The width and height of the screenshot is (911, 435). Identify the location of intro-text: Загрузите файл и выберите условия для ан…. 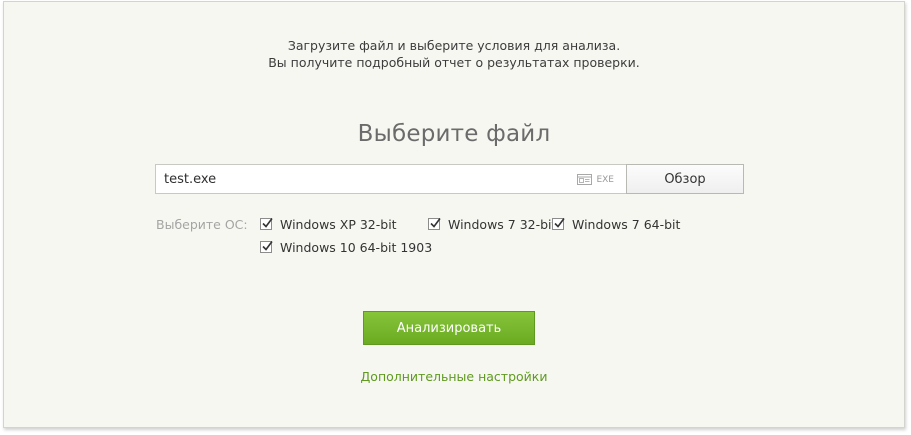
(454, 54).